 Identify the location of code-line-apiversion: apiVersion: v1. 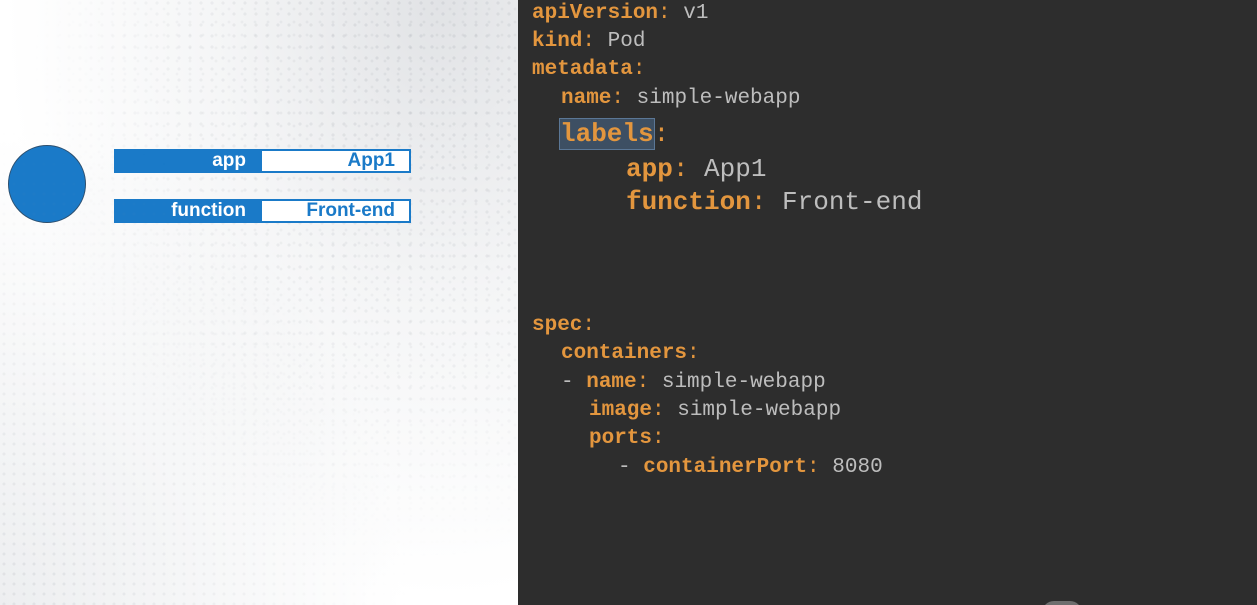
(620, 13).